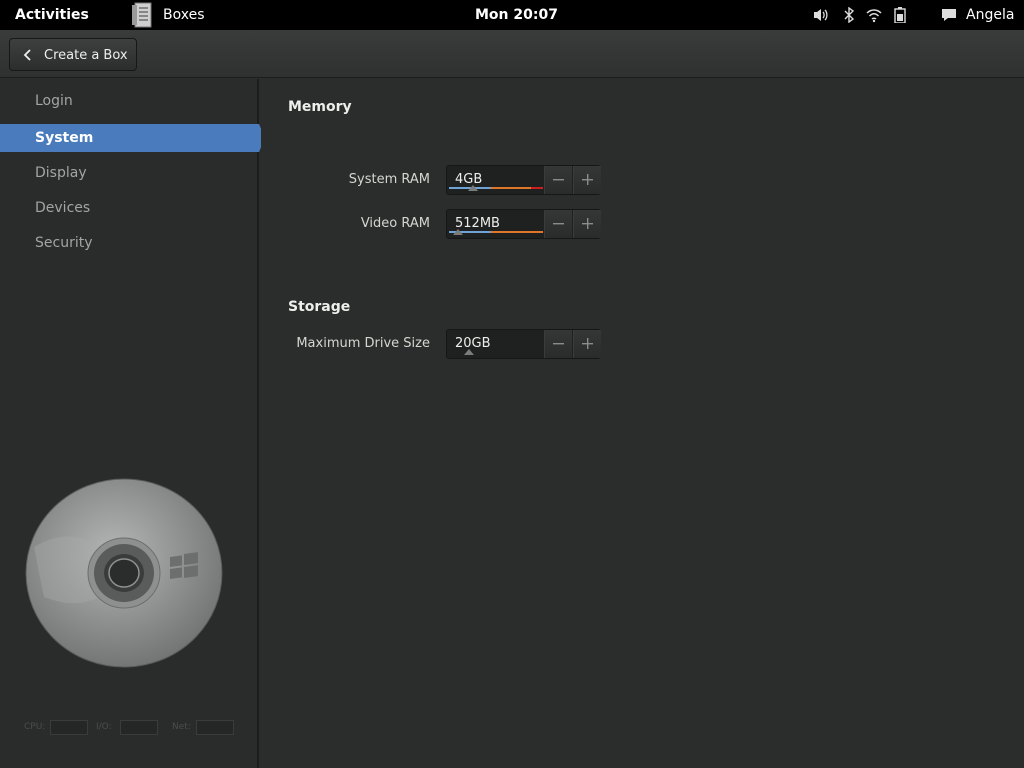 Image resolution: width=1024 pixels, height=768 pixels. Describe the element at coordinates (129, 243) in the screenshot. I see `sidebar-item-security: Security` at that location.